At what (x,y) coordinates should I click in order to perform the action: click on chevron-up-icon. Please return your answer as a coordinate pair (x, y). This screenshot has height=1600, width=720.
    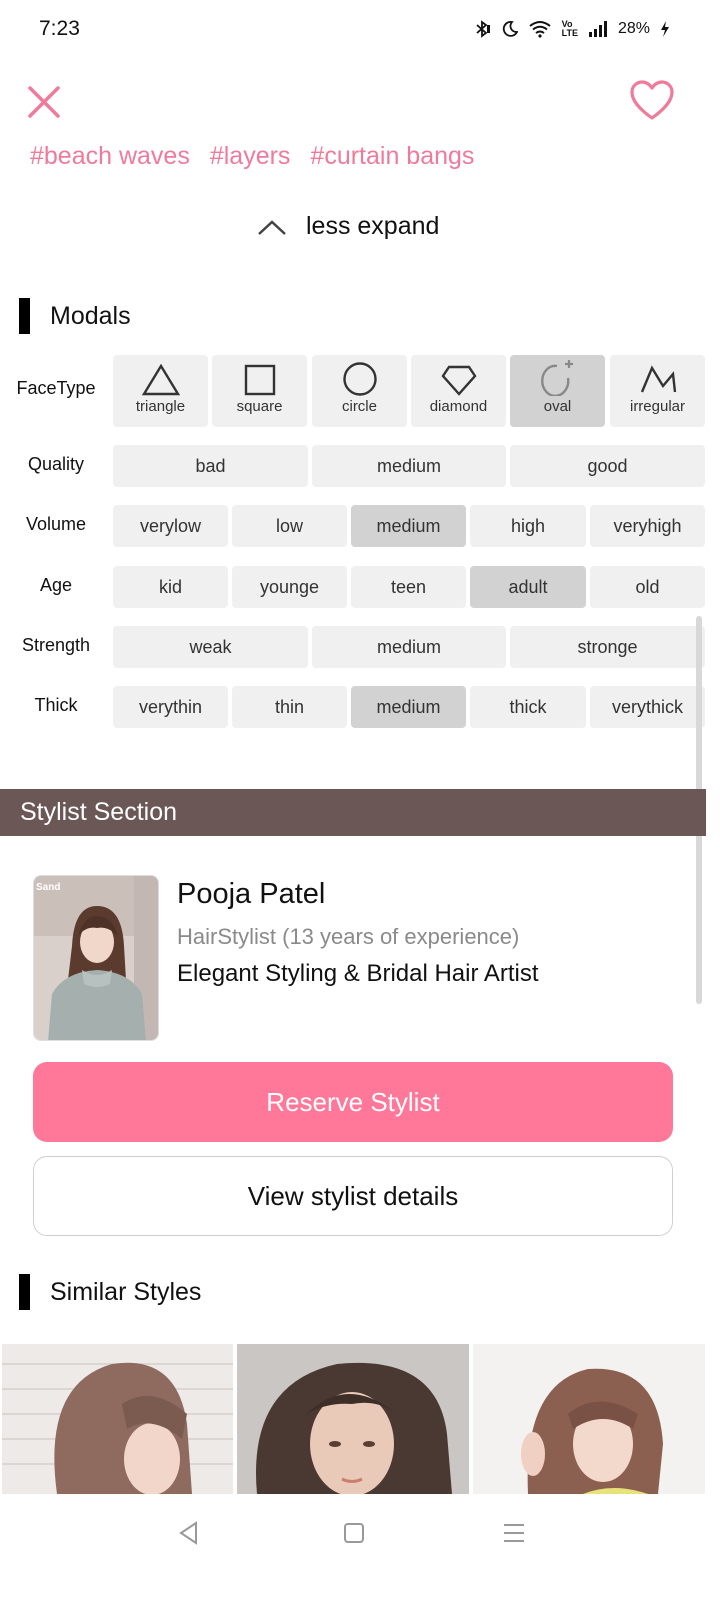
    Looking at the image, I should click on (272, 227).